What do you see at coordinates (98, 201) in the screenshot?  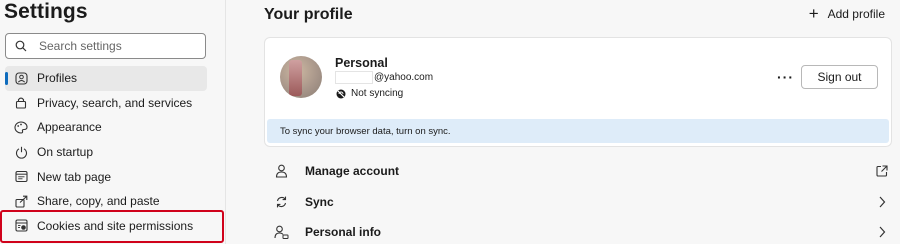 I see `sidebar-item-label: Share, copy, and paste` at bounding box center [98, 201].